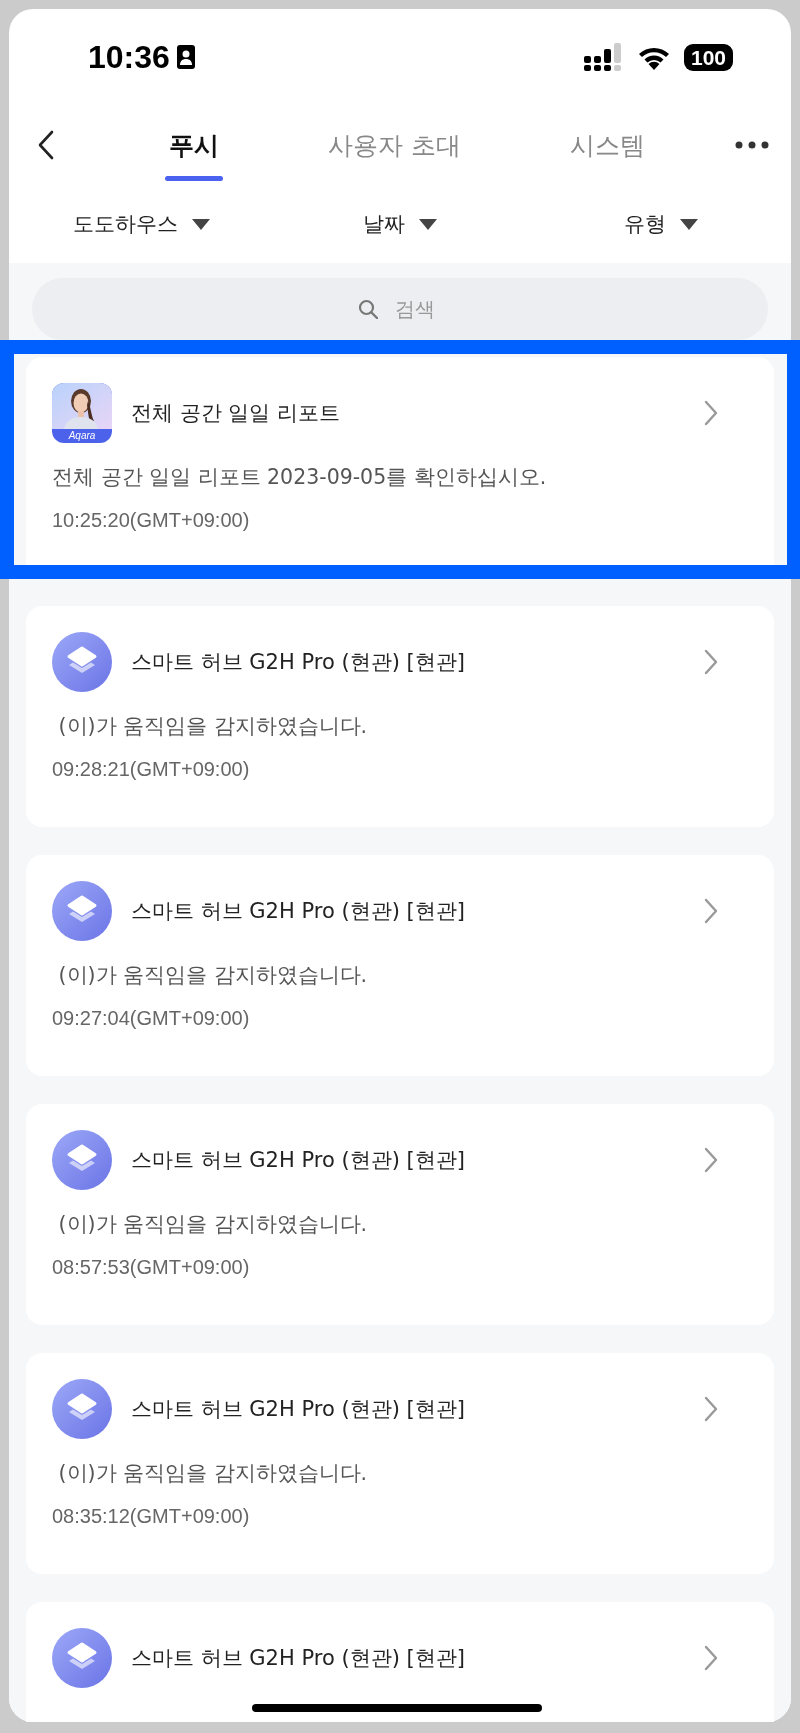  I want to click on notification-card: 스마트 허브 G2H Pro (현관) [현관] (이)가 움직임을 감지하였습니다. 08:35:12(GMT+09:00), so click(400, 1463).